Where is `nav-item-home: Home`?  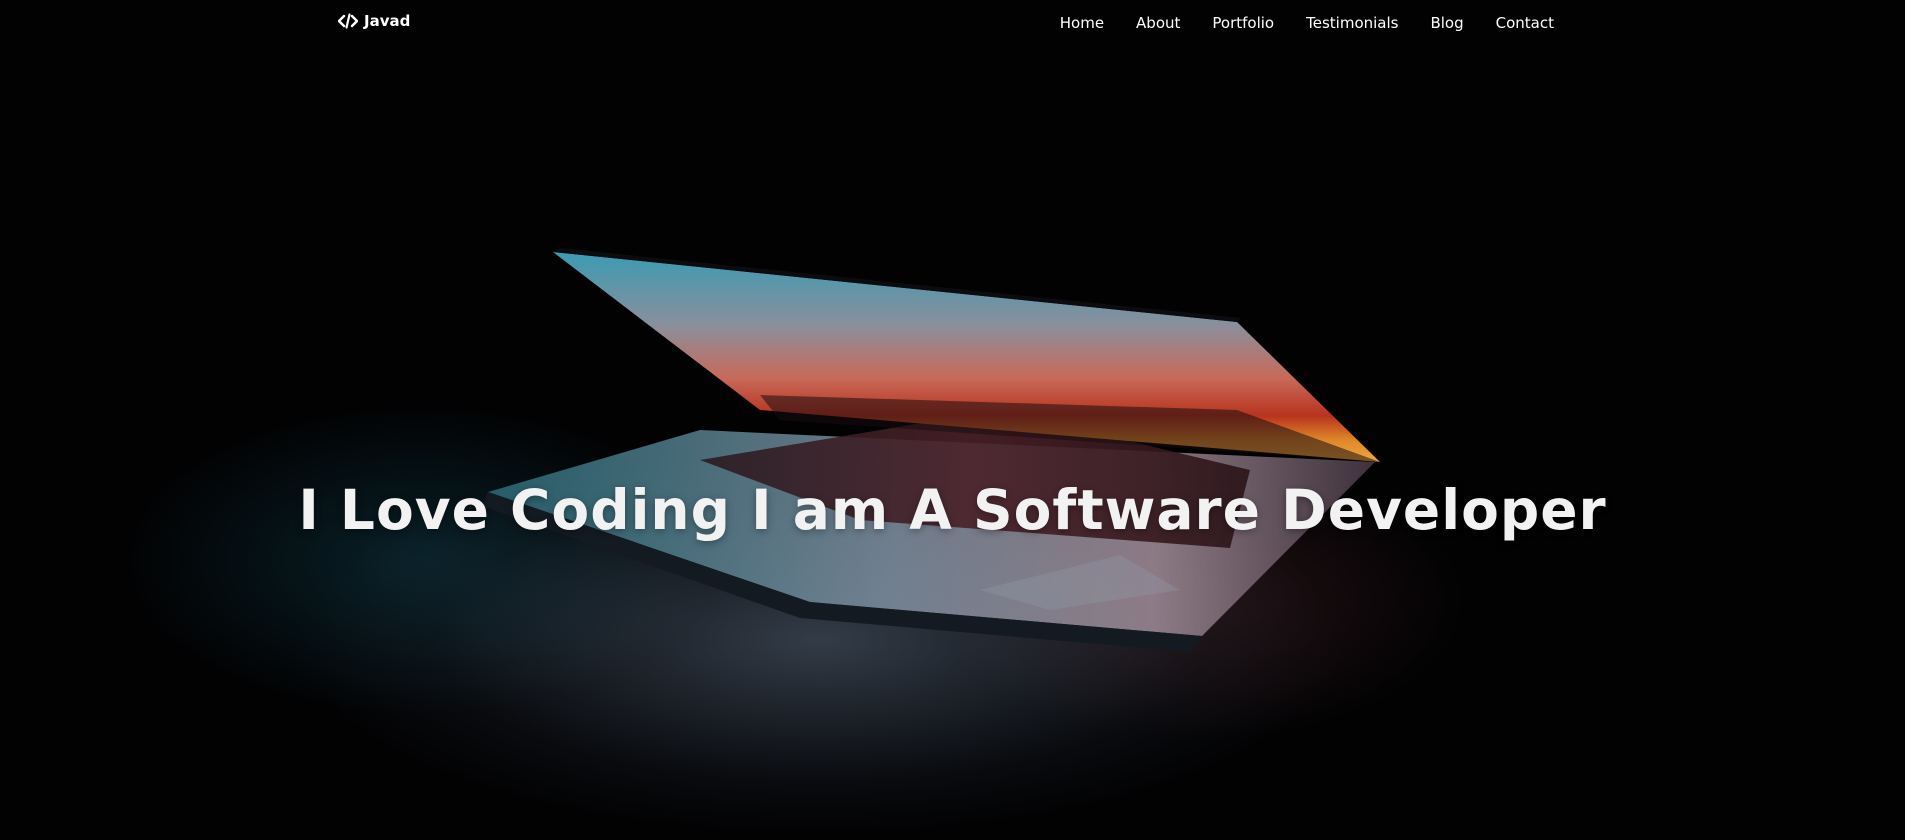
nav-item-home: Home is located at coordinates (1082, 22).